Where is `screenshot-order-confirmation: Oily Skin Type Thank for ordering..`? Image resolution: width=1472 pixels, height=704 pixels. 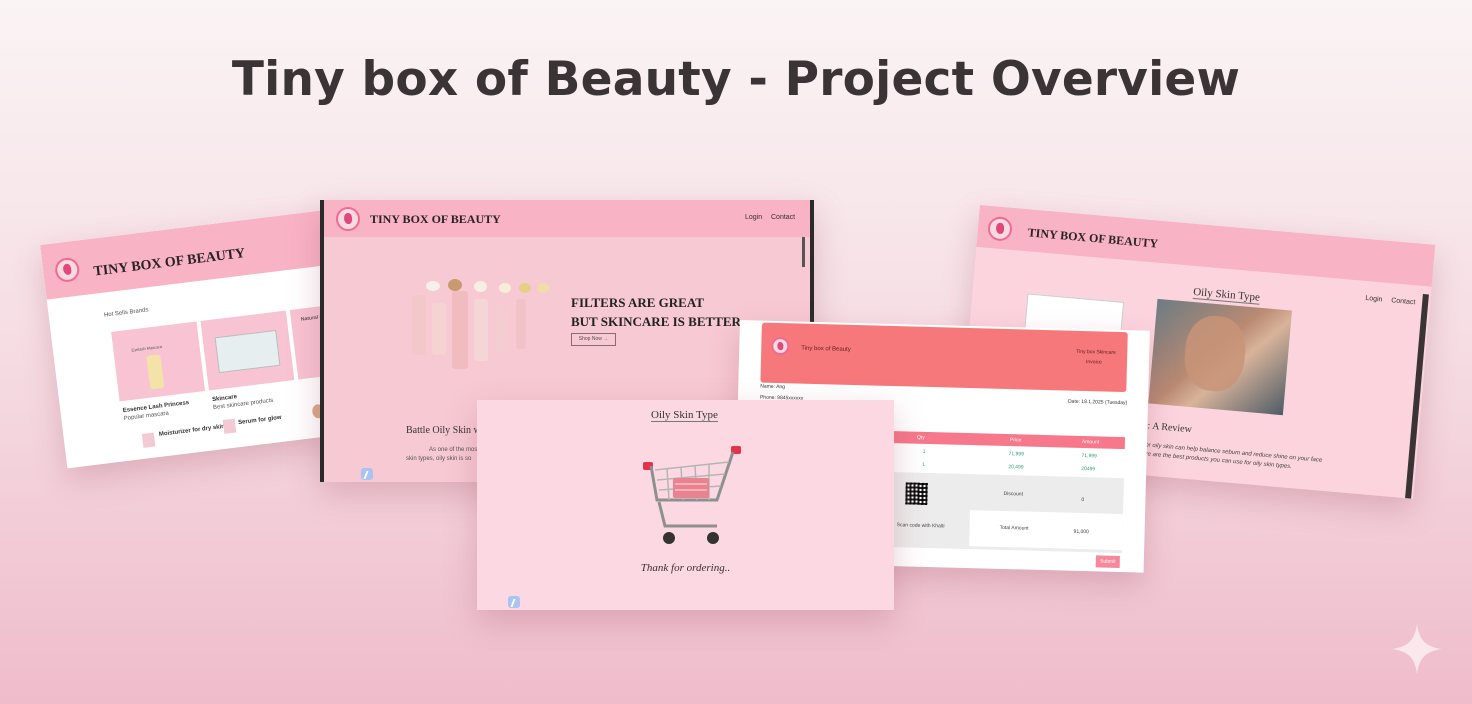 screenshot-order-confirmation: Oily Skin Type Thank for ordering.. is located at coordinates (685, 505).